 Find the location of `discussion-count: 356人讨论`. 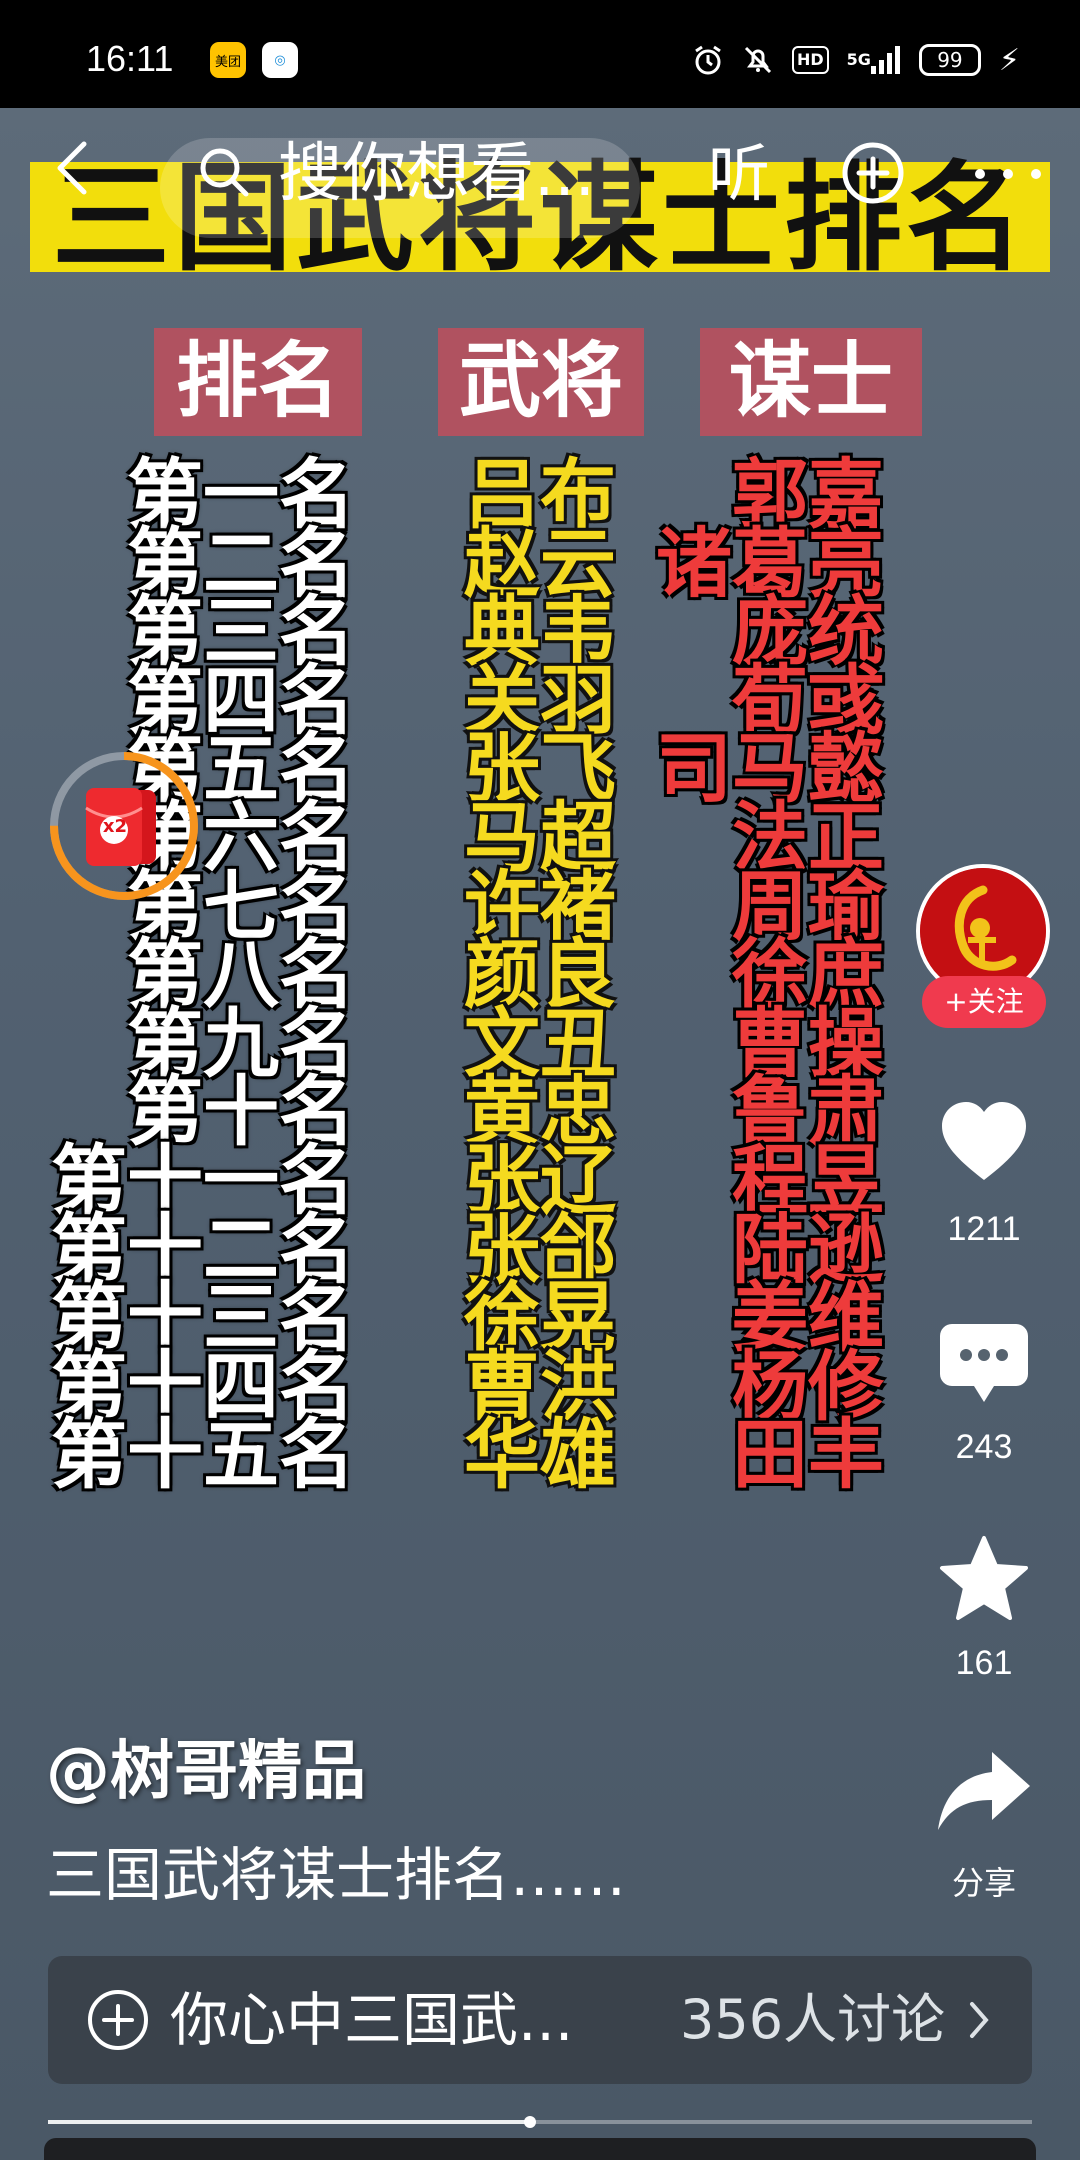

discussion-count: 356人讨论 is located at coordinates (813, 2019).